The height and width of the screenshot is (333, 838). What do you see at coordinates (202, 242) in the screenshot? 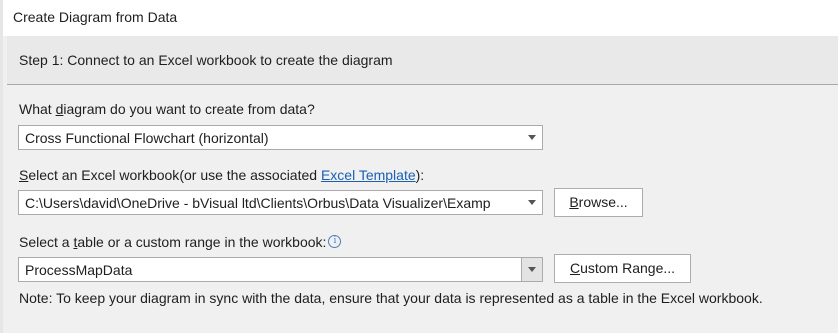
I see `table-label-post: able or a custom range in the workbook:` at bounding box center [202, 242].